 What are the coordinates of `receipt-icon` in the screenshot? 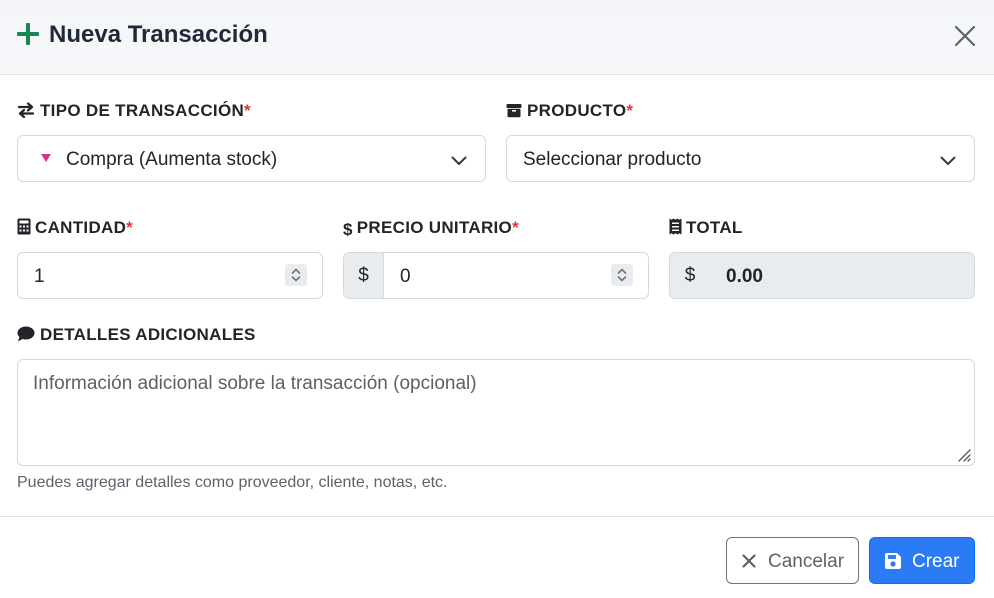 It's located at (675, 229).